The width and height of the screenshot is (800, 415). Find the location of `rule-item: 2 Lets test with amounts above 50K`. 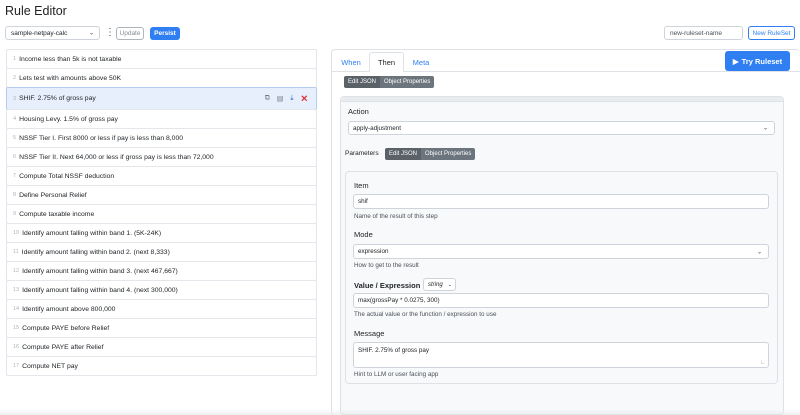

rule-item: 2 Lets test with amounts above 50K is located at coordinates (161, 78).